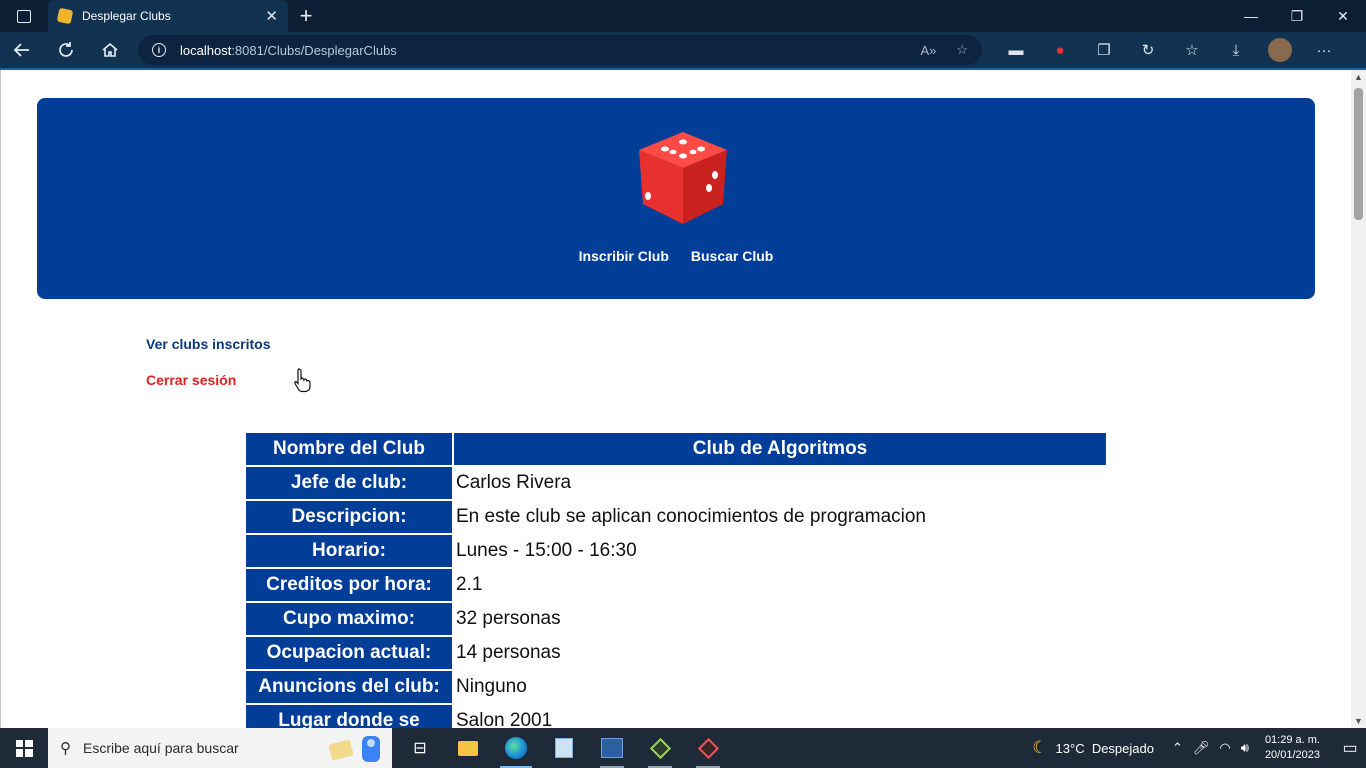 The image size is (1366, 768). I want to click on dice-logo-icon, so click(683, 178).